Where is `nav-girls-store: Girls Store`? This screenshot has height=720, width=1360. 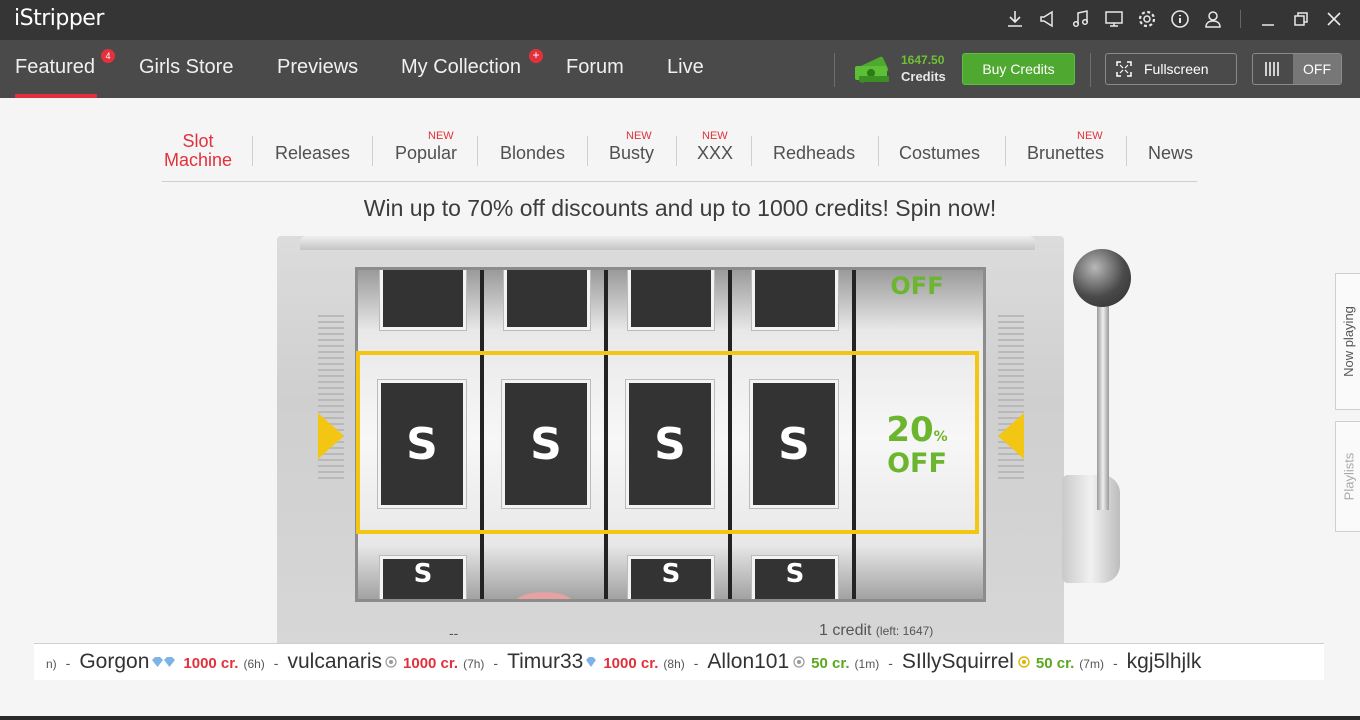 nav-girls-store: Girls Store is located at coordinates (186, 67).